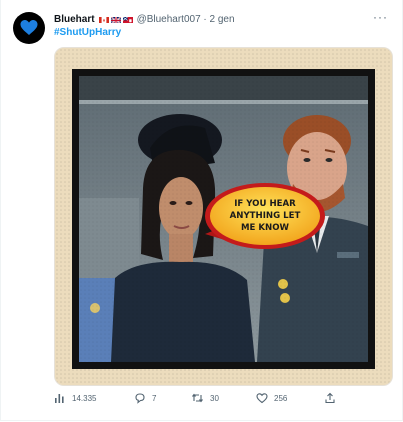 This screenshot has width=403, height=422. Describe the element at coordinates (262, 398) in the screenshot. I see `like-icon` at that location.